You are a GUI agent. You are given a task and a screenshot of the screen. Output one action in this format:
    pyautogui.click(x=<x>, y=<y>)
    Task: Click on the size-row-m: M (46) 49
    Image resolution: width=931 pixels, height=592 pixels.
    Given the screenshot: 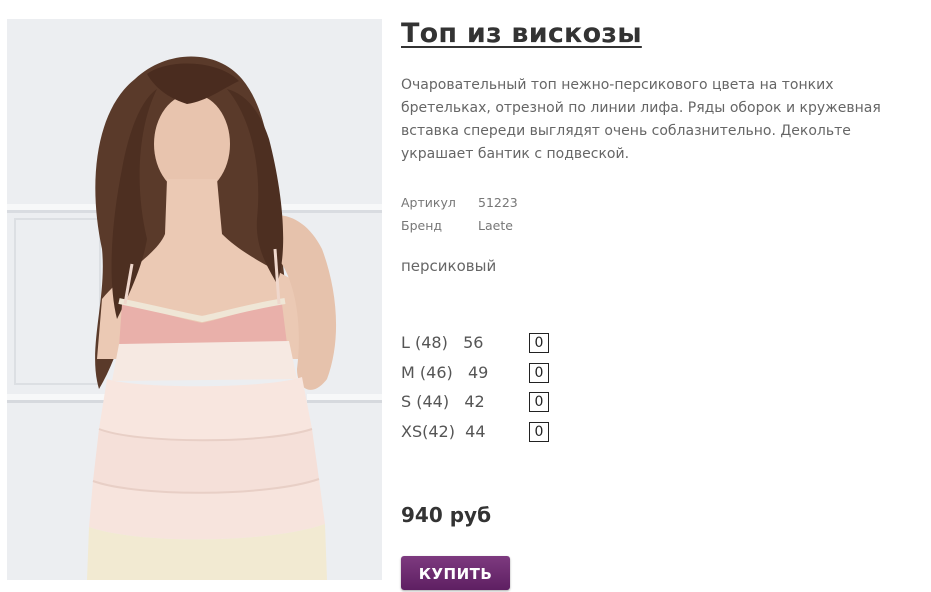 What is the action you would take?
    pyautogui.click(x=481, y=376)
    